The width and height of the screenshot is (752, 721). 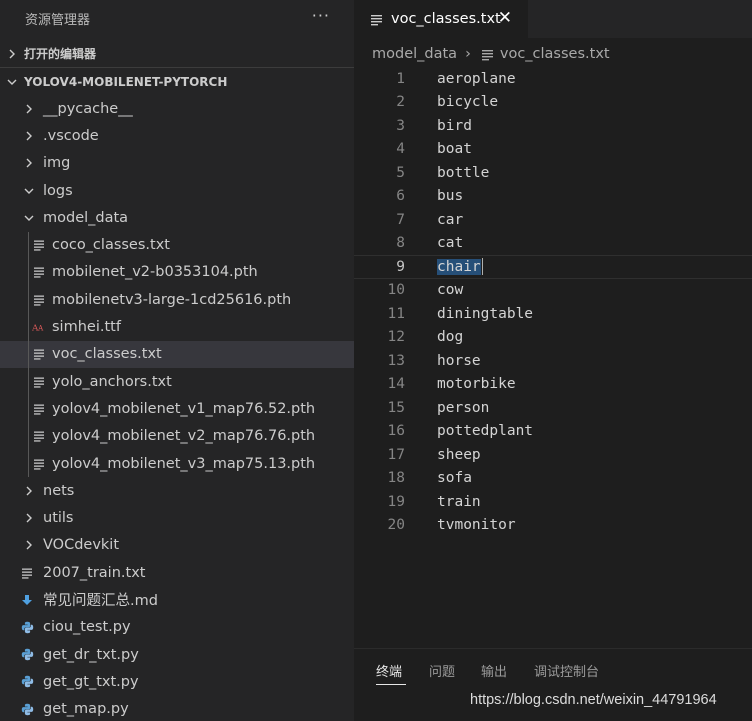 What do you see at coordinates (400, 243) in the screenshot?
I see `line-number: 8` at bounding box center [400, 243].